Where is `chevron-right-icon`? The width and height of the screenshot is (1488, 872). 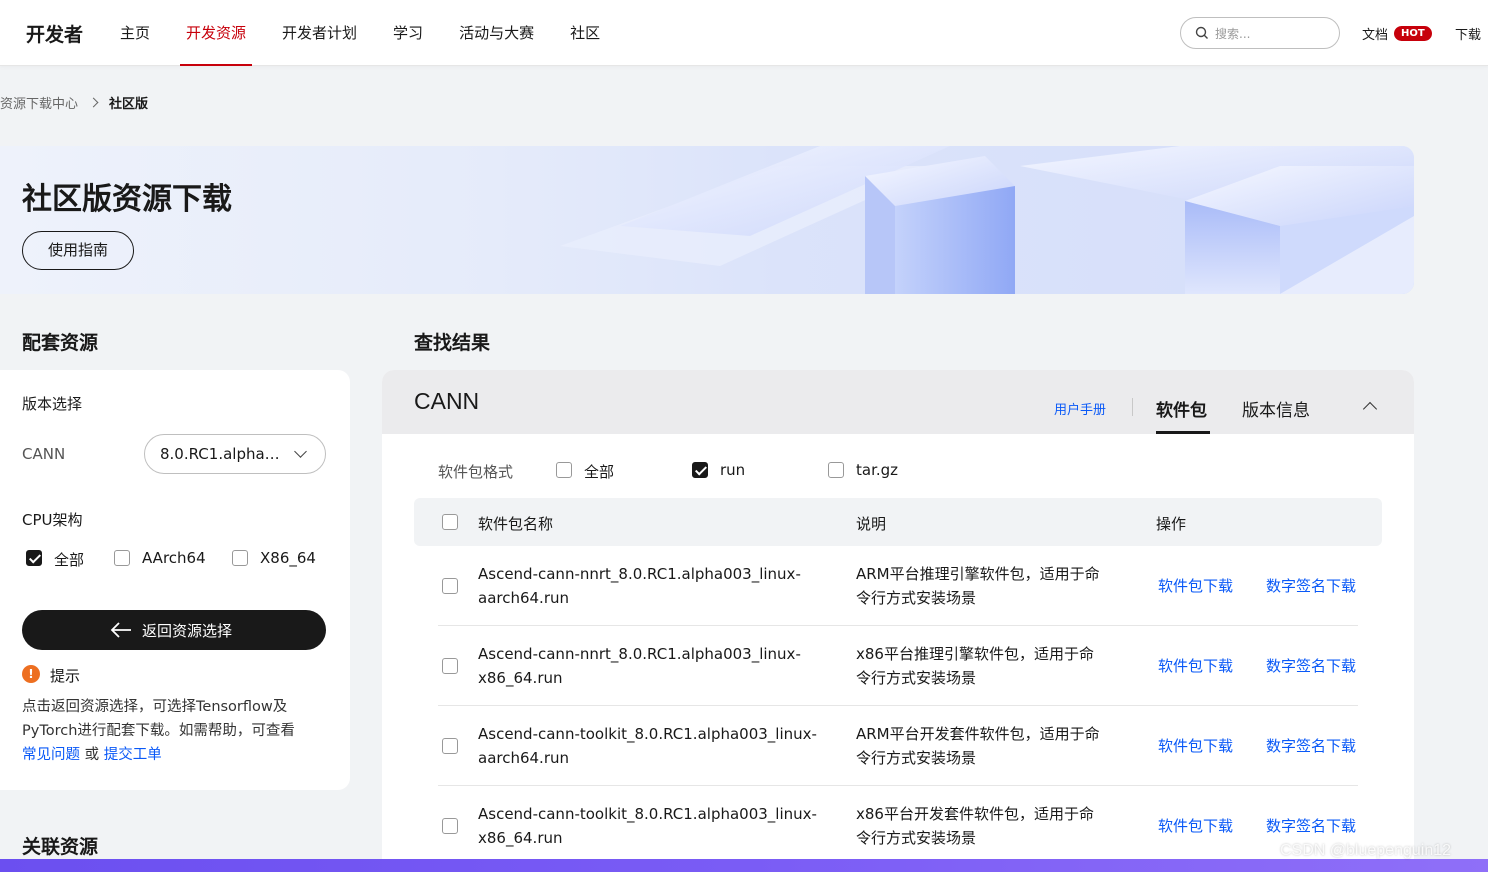
chevron-right-icon is located at coordinates (93, 102).